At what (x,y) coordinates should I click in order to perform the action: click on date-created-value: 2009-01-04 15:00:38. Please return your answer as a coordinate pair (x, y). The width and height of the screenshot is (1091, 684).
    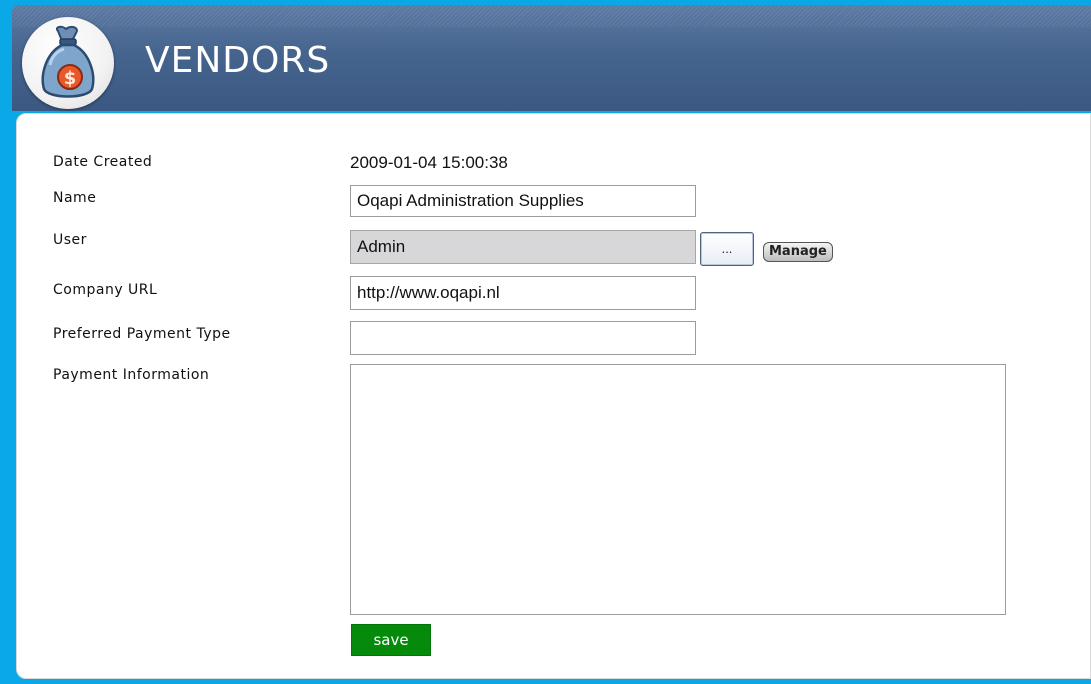
    Looking at the image, I should click on (429, 162).